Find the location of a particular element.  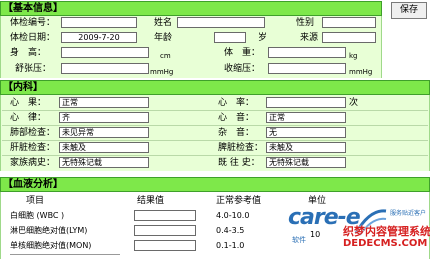

blood-header: 【血液分析】 is located at coordinates (215, 184).